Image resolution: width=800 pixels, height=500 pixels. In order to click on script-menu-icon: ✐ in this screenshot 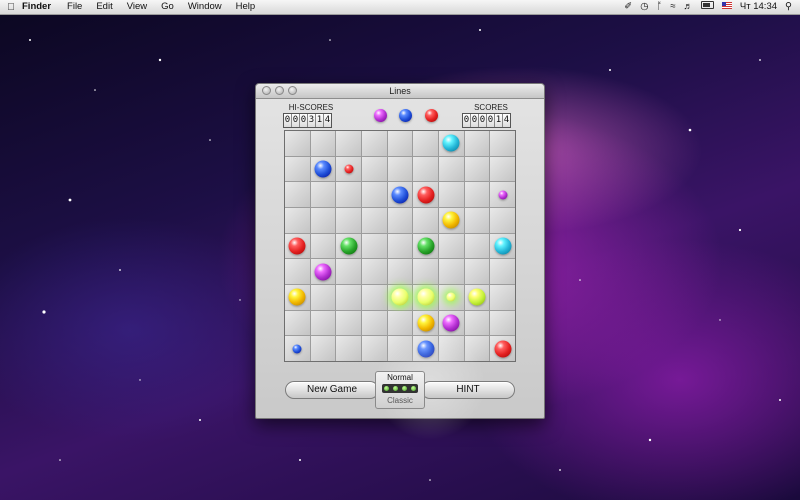, I will do `click(628, 7)`.